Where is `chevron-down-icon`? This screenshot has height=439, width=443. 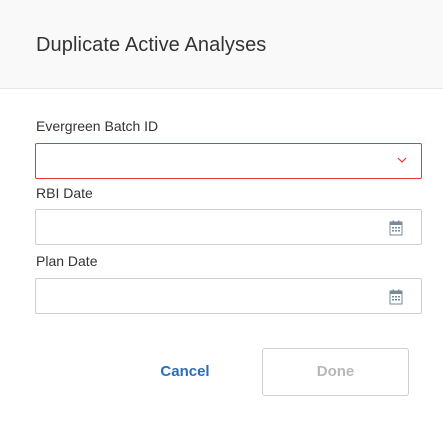 chevron-down-icon is located at coordinates (402, 160).